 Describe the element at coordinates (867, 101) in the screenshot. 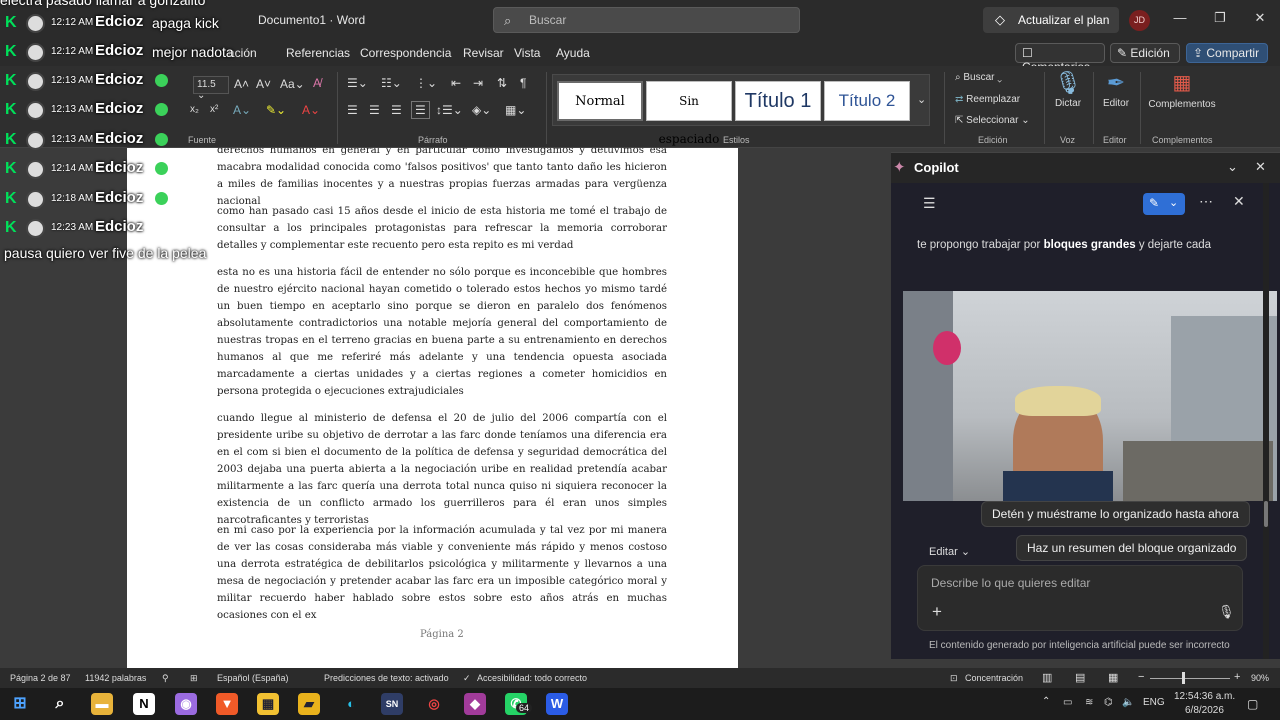

I see `style-heading-2: Título 2` at that location.